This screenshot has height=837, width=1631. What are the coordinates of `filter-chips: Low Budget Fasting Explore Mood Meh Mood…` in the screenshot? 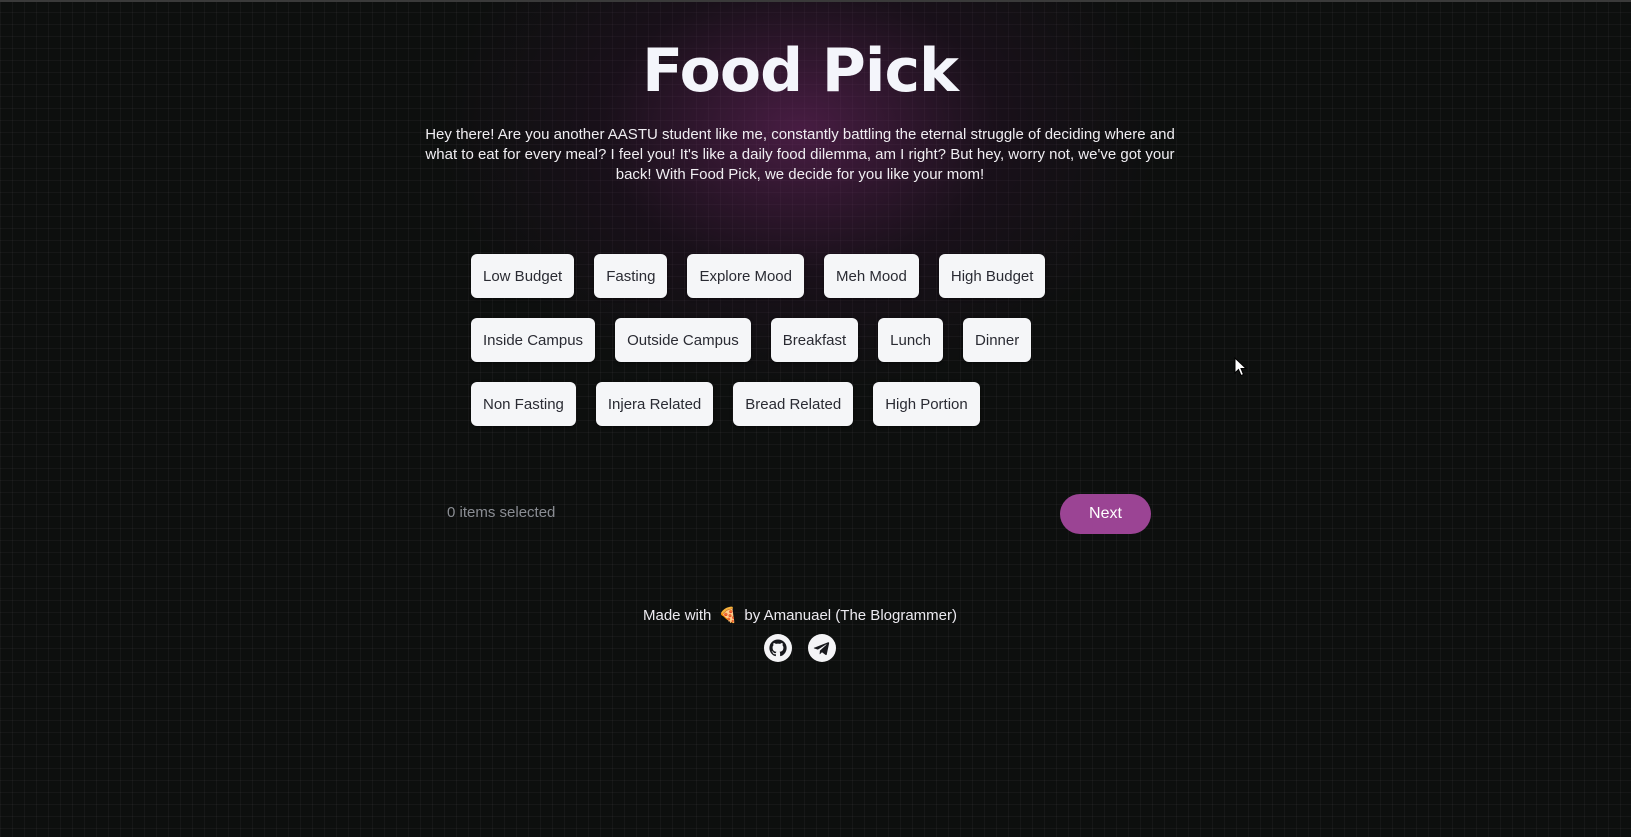 It's located at (791, 350).